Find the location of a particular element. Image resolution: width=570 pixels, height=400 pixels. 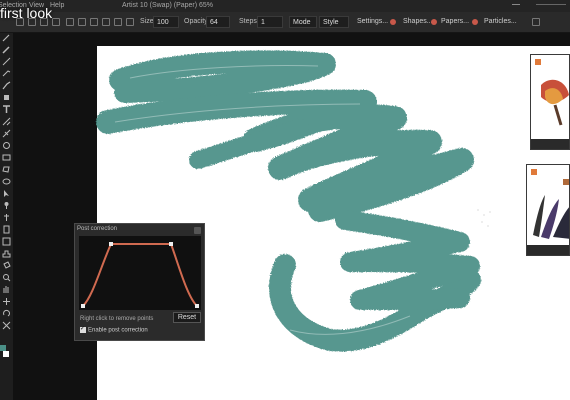

lasso-tool-icon is located at coordinates (6, 169).